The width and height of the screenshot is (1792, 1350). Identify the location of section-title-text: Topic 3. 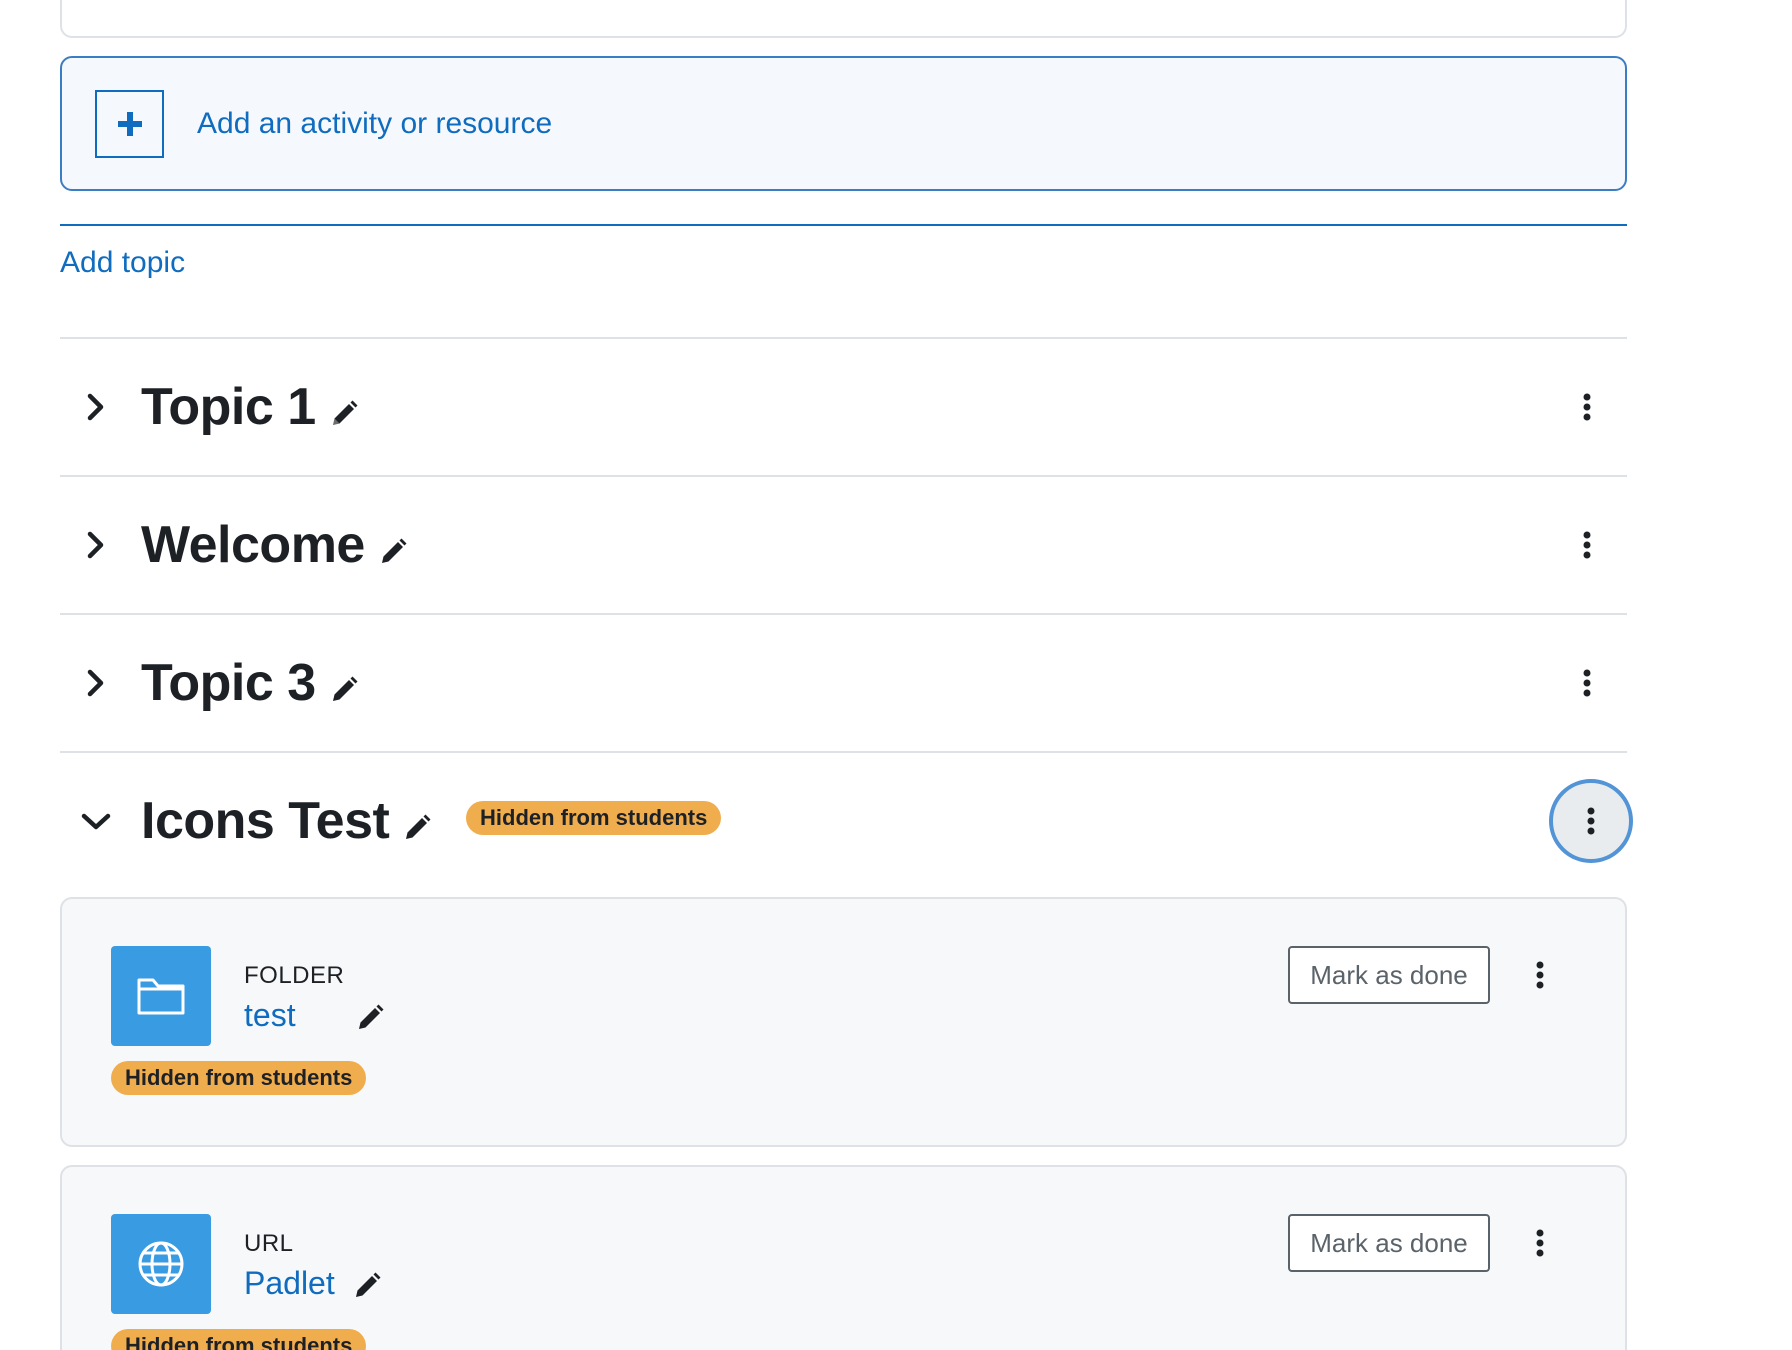
(228, 683).